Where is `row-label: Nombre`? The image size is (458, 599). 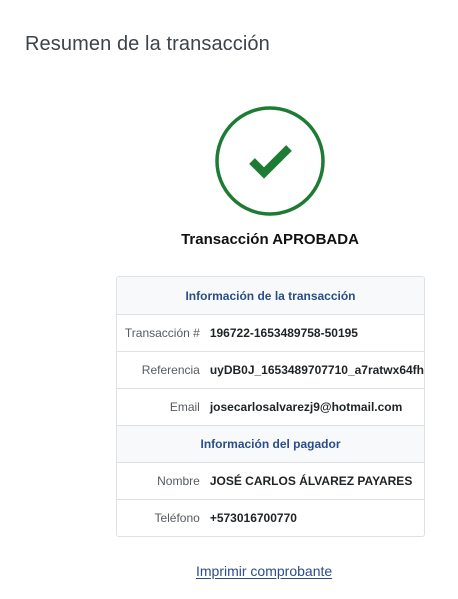 row-label: Nombre is located at coordinates (163, 480).